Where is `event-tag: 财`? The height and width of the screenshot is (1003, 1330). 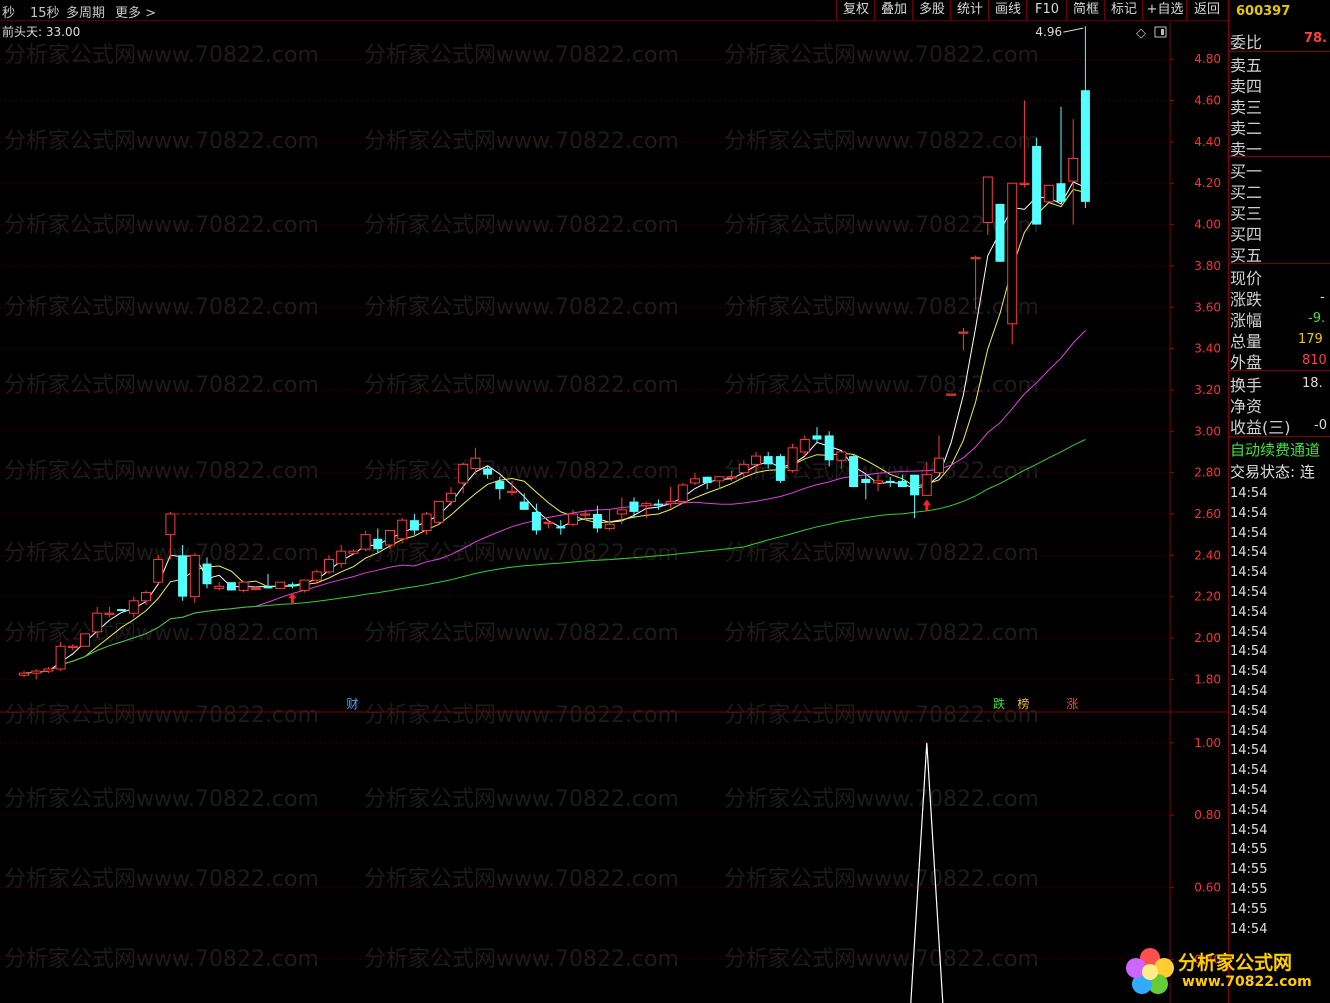 event-tag: 财 is located at coordinates (352, 704).